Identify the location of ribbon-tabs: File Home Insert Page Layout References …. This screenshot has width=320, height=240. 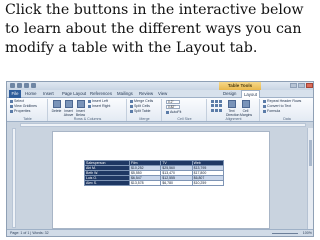
(160, 94).